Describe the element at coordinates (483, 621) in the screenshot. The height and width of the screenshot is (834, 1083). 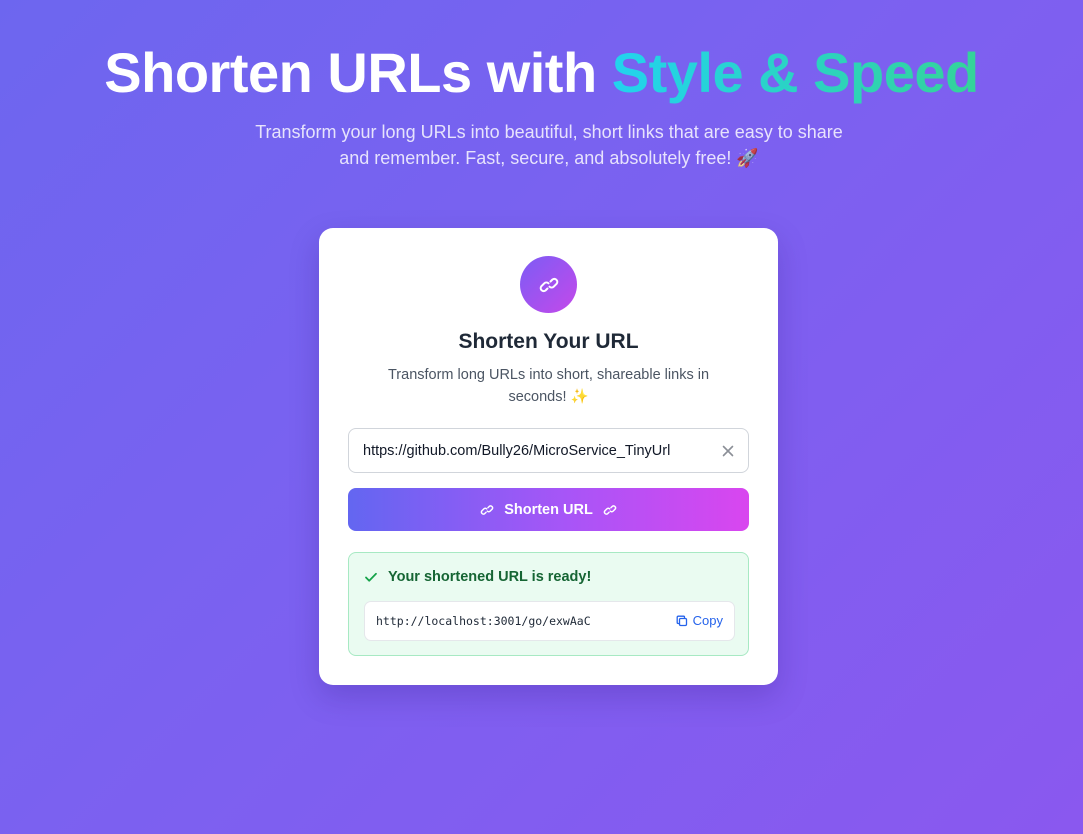
I see `short-url-text: http://localhost:3001/go/exwAaC` at that location.